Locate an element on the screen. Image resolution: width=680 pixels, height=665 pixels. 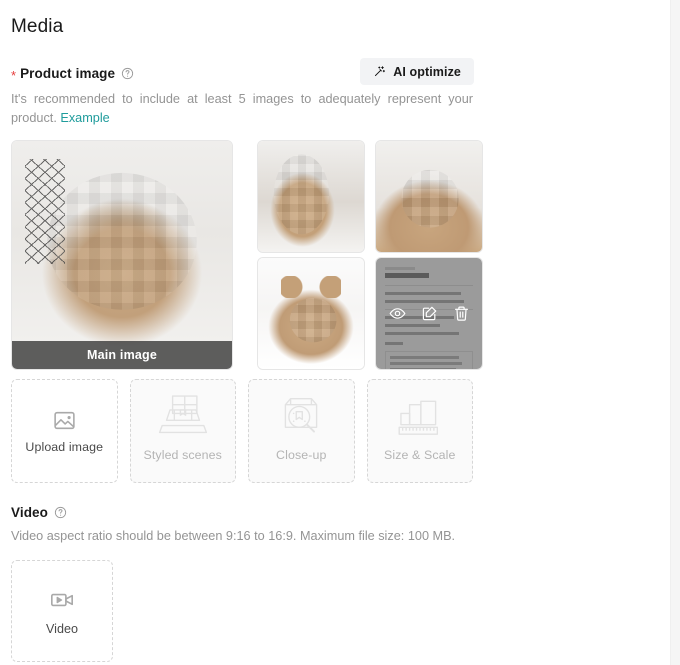
ai-optimize-button: AI optimize is located at coordinates (417, 71).